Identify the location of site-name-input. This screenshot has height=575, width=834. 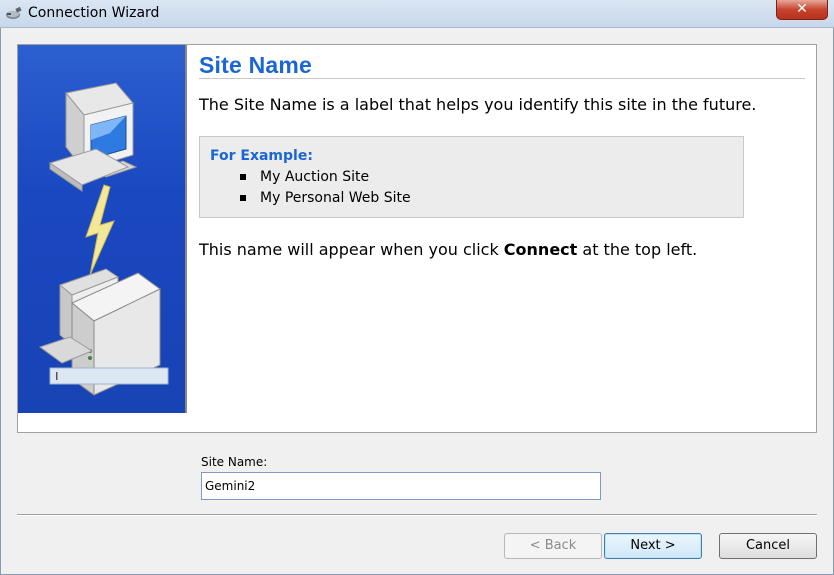
(401, 486).